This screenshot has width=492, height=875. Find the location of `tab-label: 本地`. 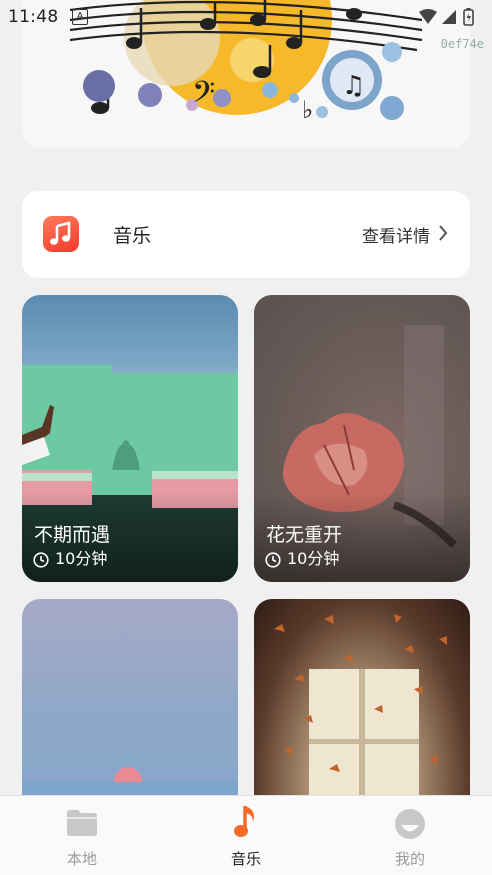

tab-label: 本地 is located at coordinates (81, 859).